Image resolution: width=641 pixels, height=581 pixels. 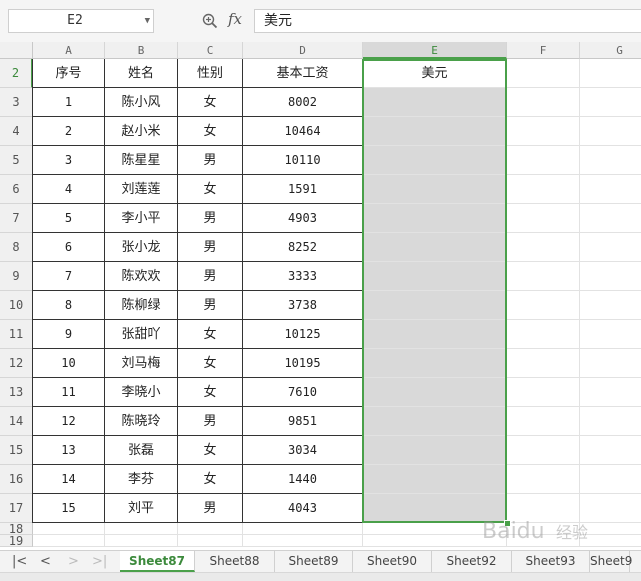 What do you see at coordinates (235, 19) in the screenshot?
I see `fx-icon: fx` at bounding box center [235, 19].